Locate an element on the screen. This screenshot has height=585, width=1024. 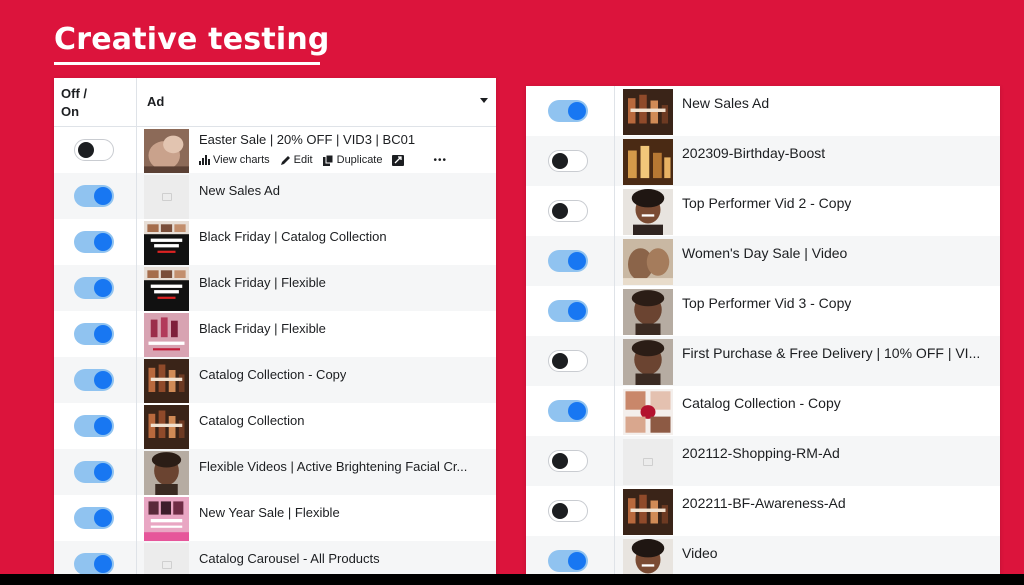
ad-name-link: 202309-Birthday-Boost is located at coordinates (753, 153).